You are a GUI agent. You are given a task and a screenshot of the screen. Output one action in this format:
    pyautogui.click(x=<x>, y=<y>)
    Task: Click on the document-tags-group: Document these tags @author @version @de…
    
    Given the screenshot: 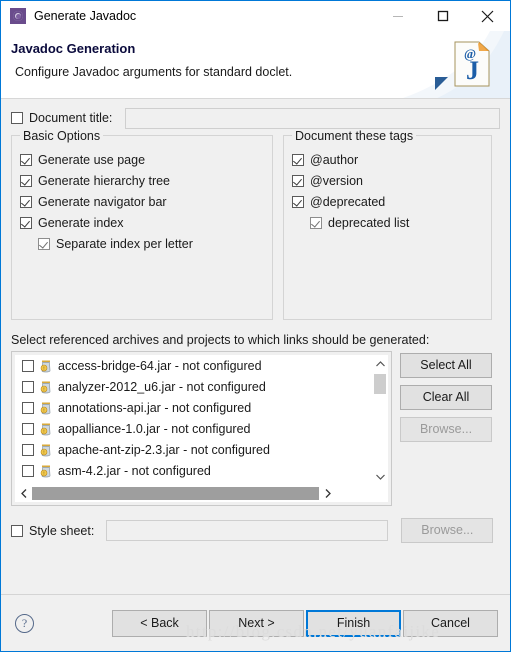 What is the action you would take?
    pyautogui.click(x=387, y=224)
    